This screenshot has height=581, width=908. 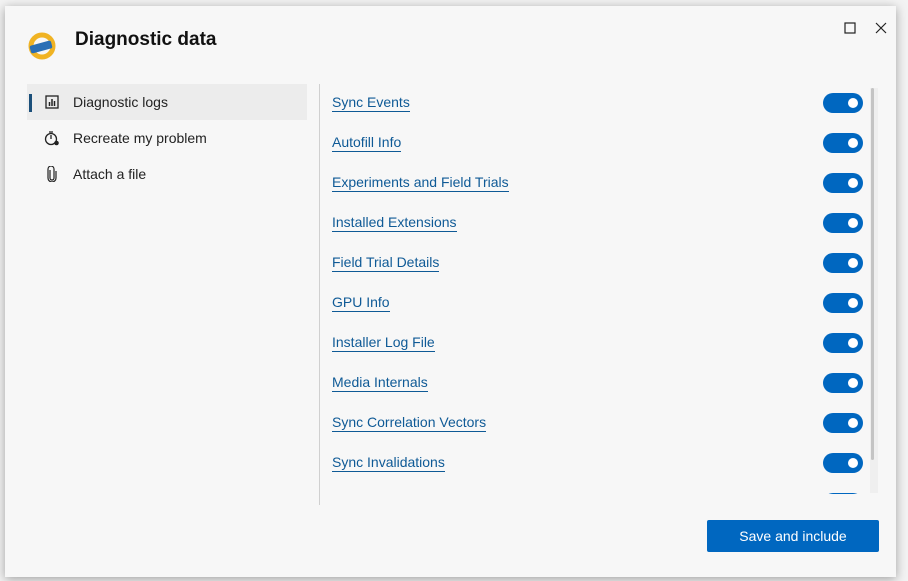 I want to click on log-item-link: Installer Log File, so click(x=383, y=343).